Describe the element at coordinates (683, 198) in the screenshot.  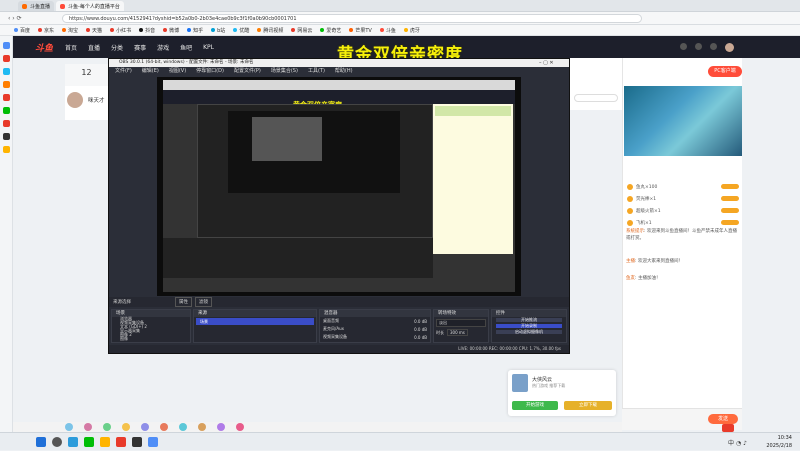
I see `gift-row: 荧光棒×1` at that location.